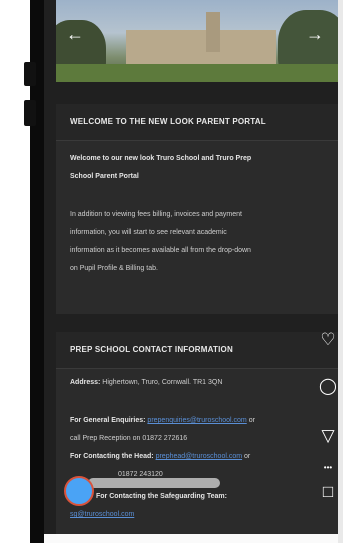  What do you see at coordinates (112, 456) in the screenshot?
I see `head-label: For Contacting the Head:` at bounding box center [112, 456].